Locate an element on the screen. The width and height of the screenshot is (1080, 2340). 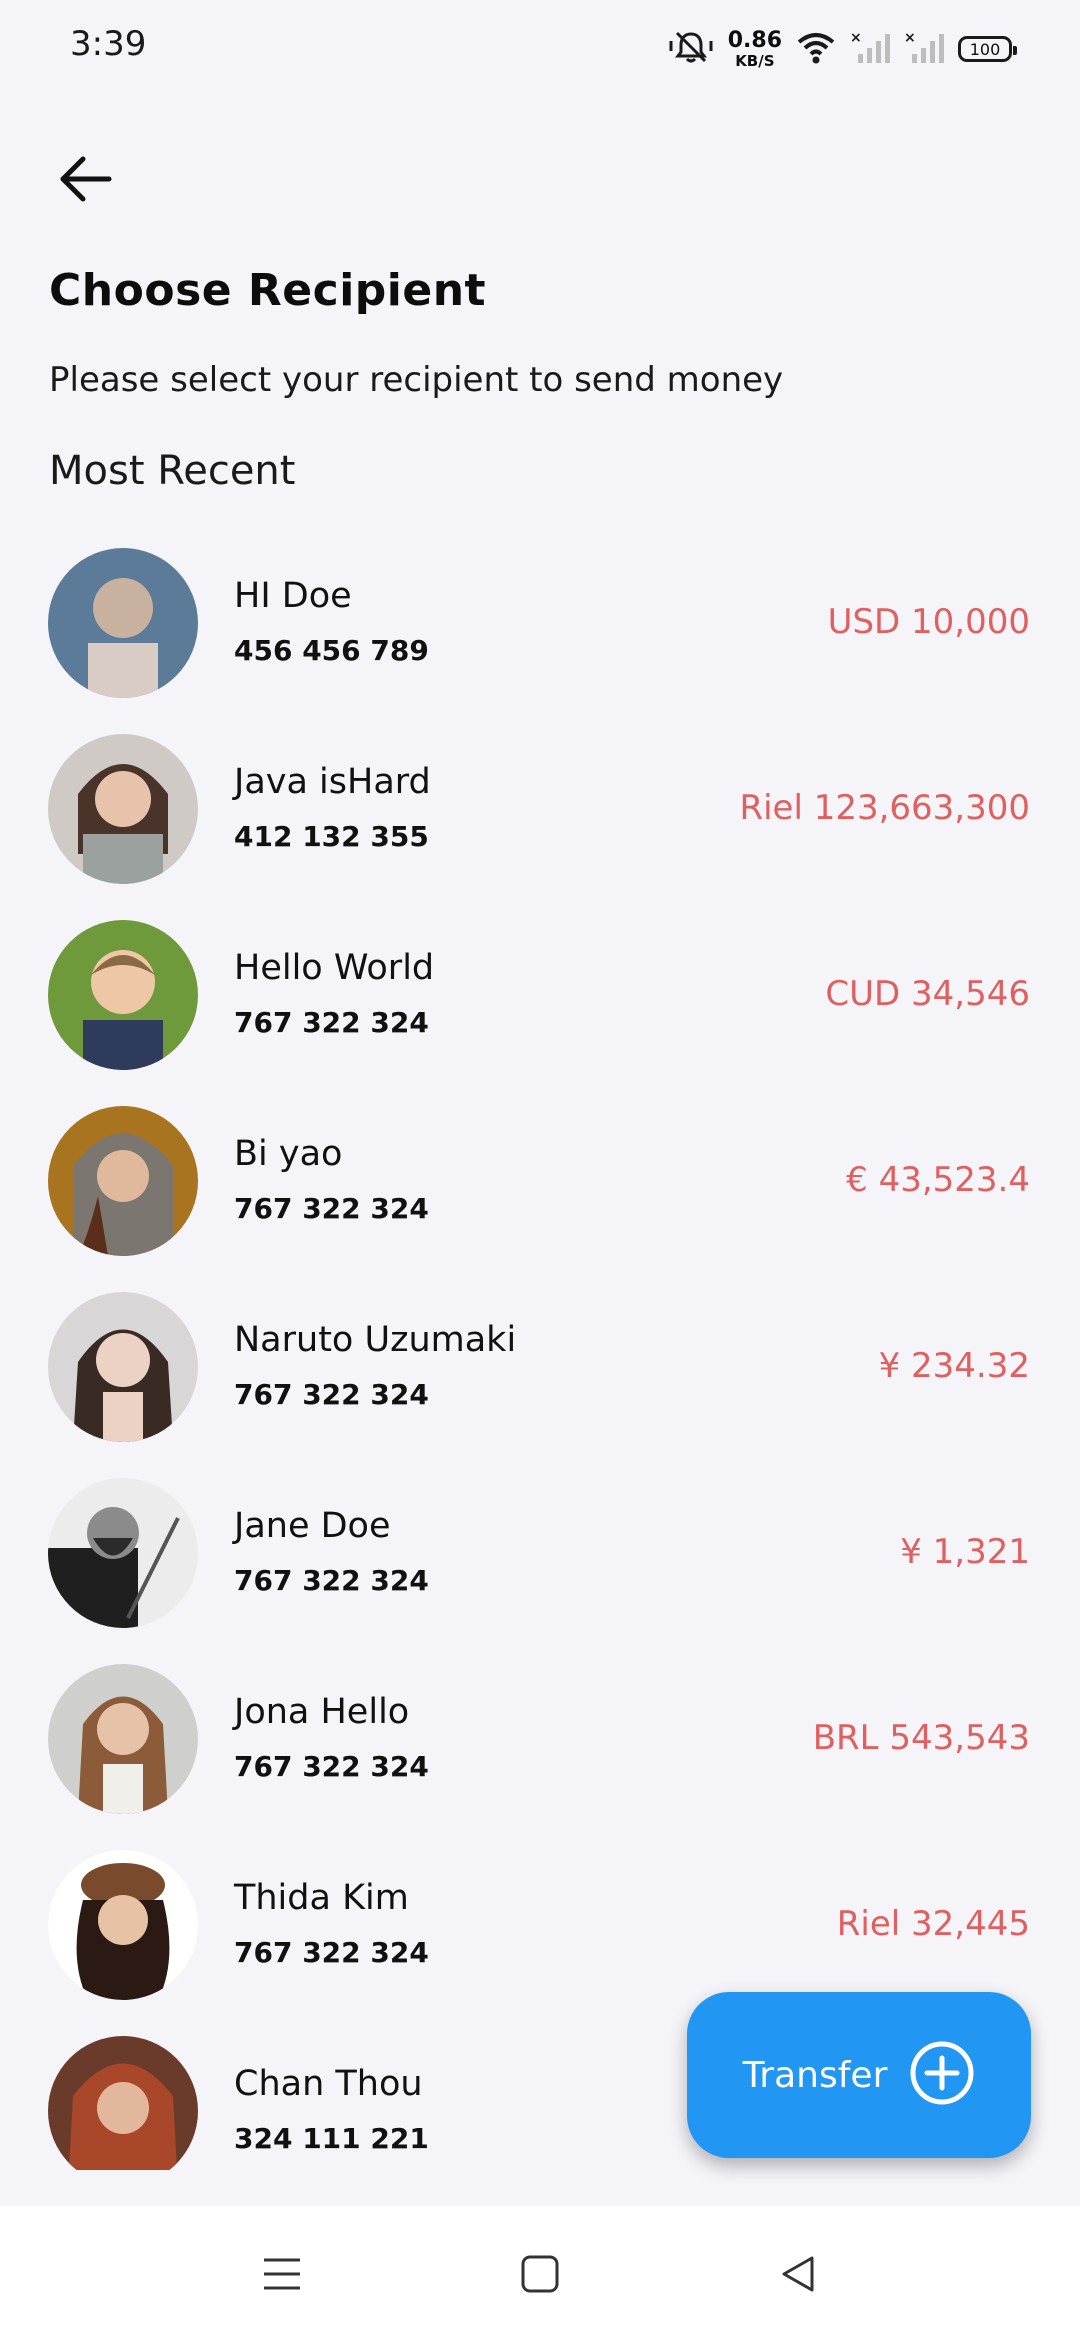
transfer-button-label: Transfer is located at coordinates (815, 2075).